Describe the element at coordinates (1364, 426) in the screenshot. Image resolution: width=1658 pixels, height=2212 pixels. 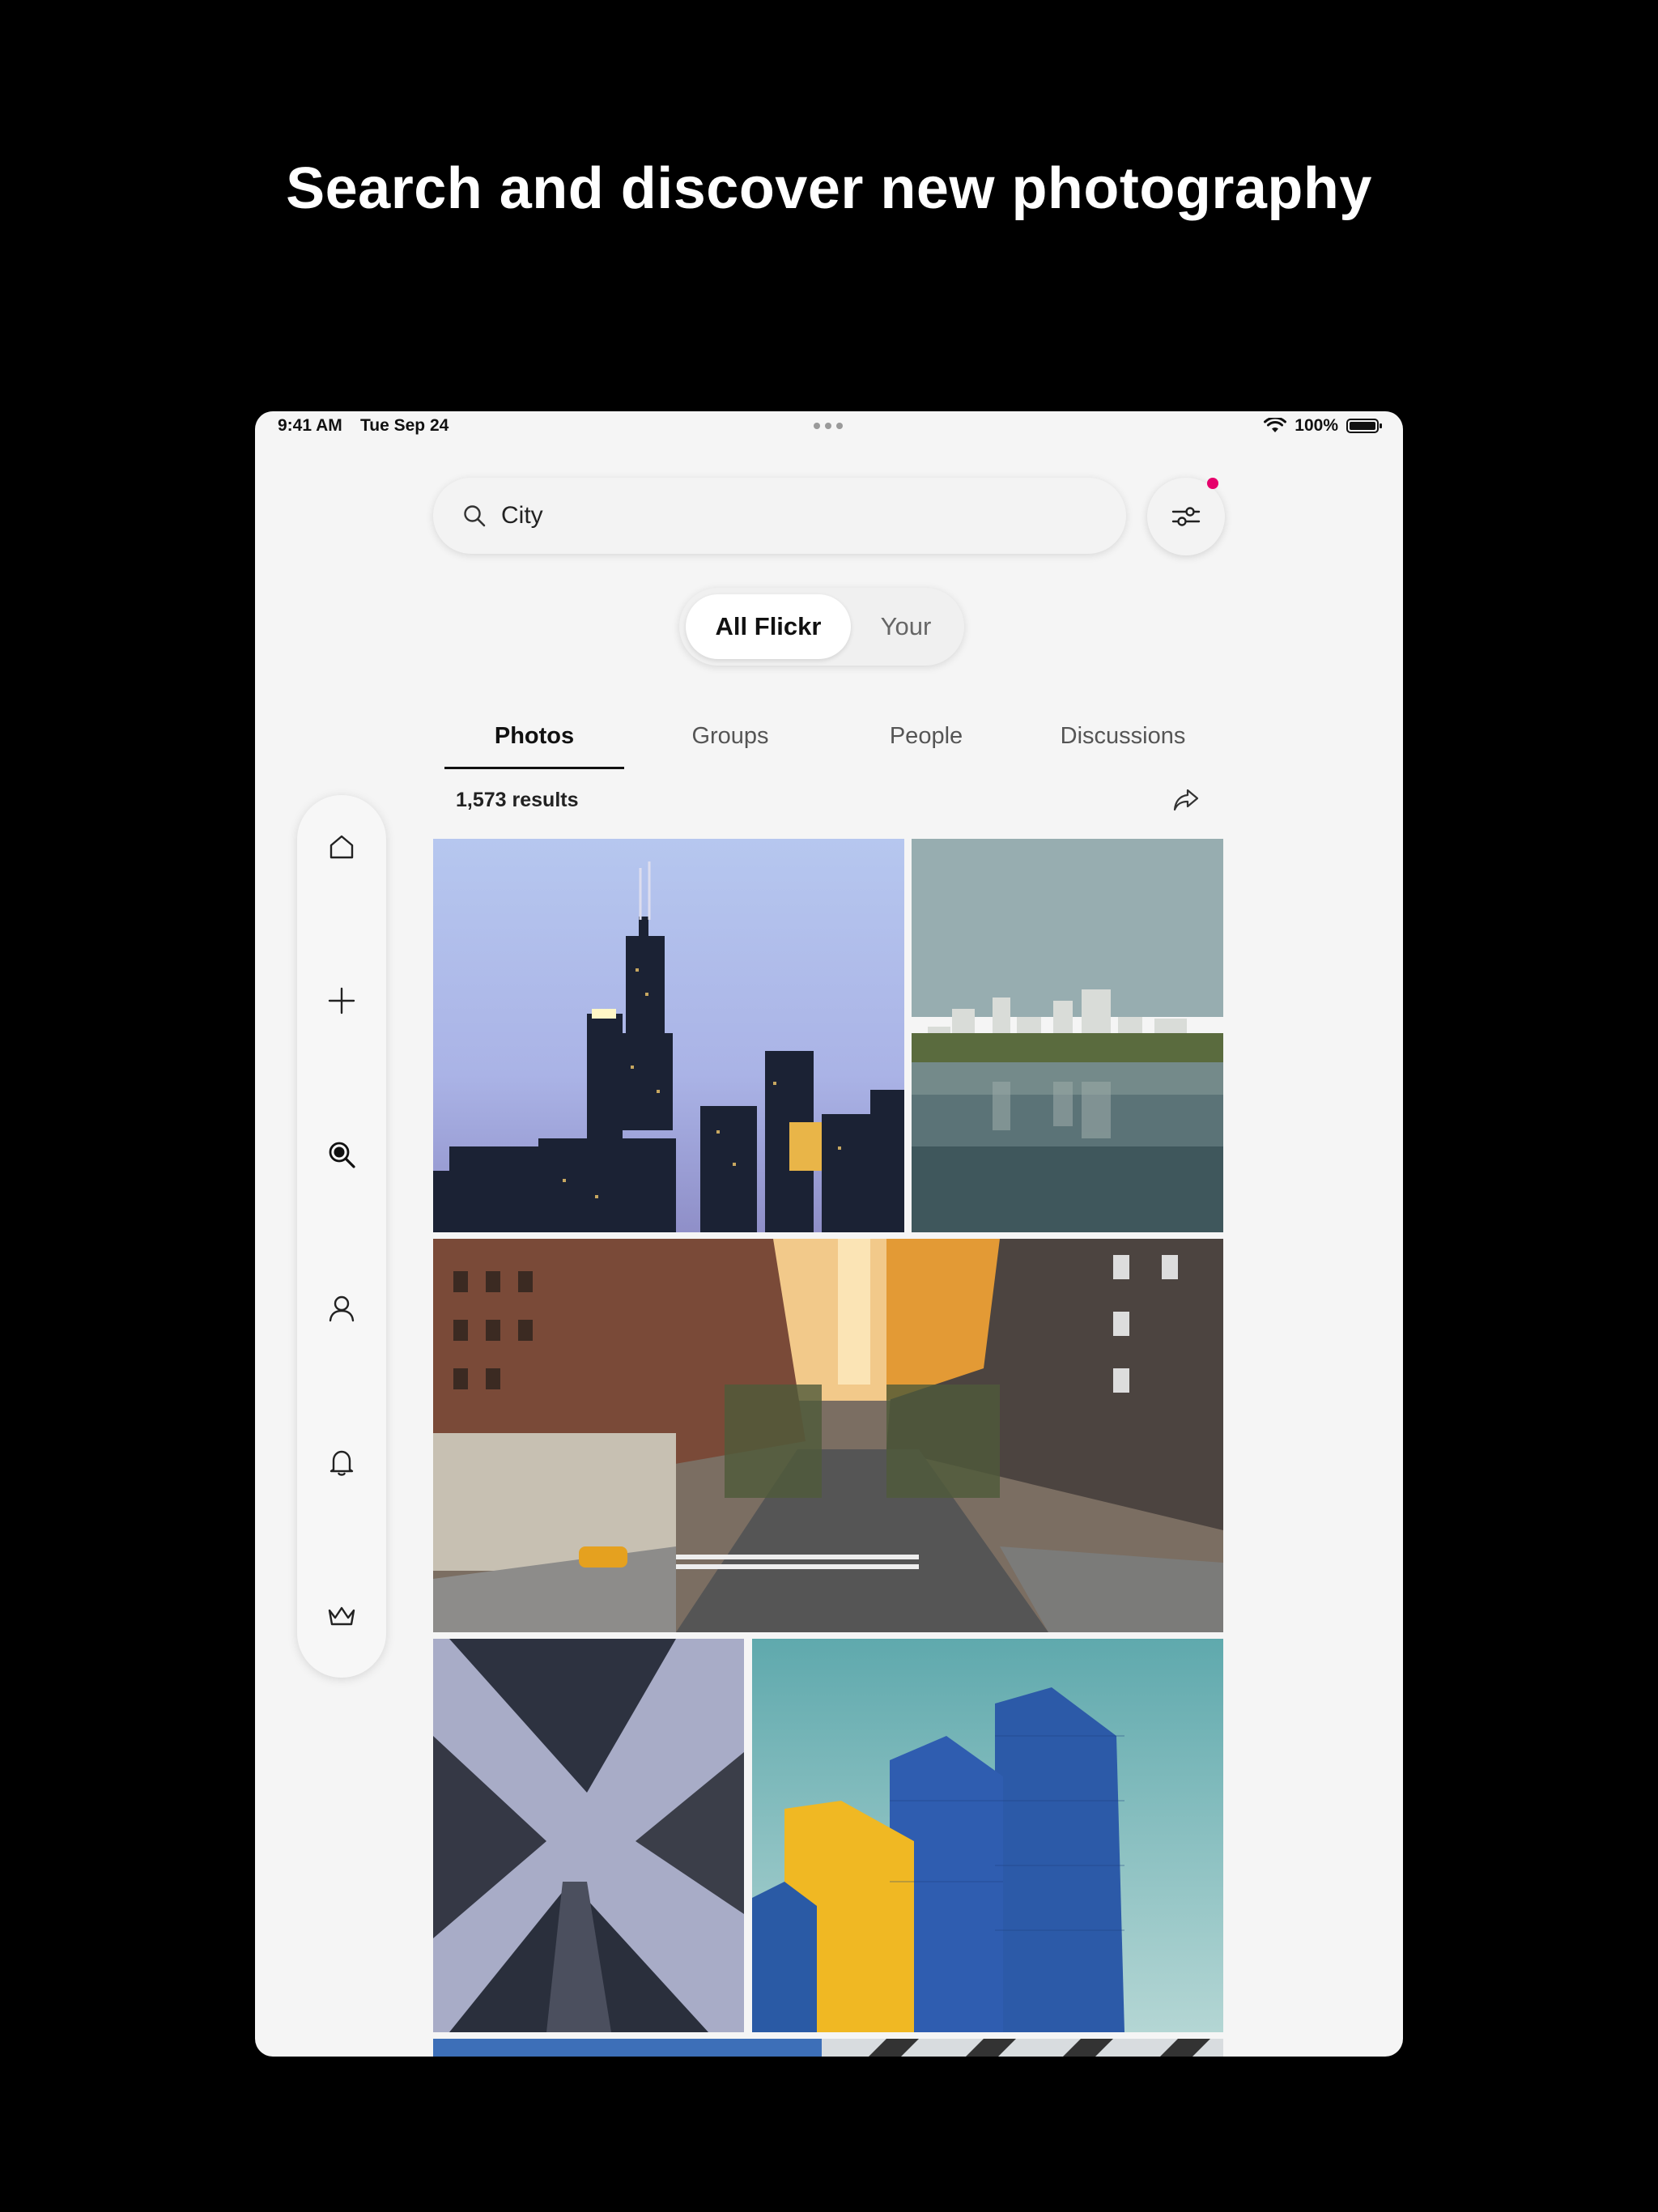
I see `battery-icon` at that location.